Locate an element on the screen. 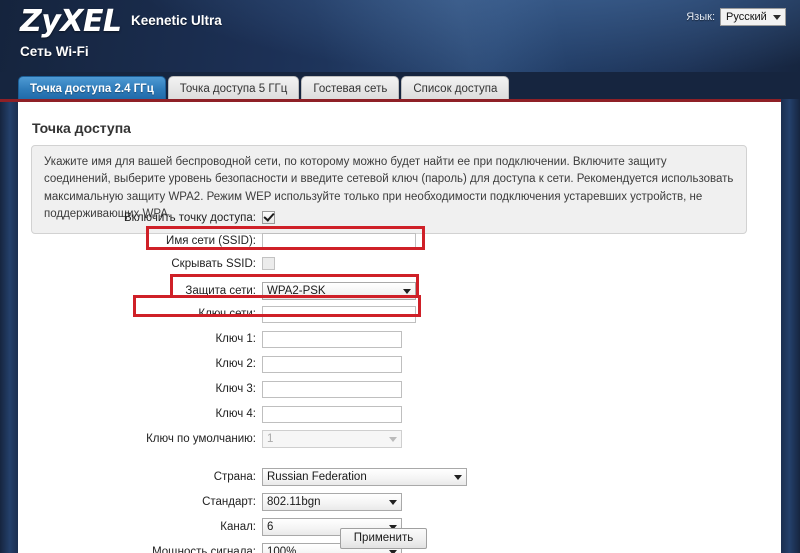 The image size is (800, 553). network-key-input is located at coordinates (339, 315).